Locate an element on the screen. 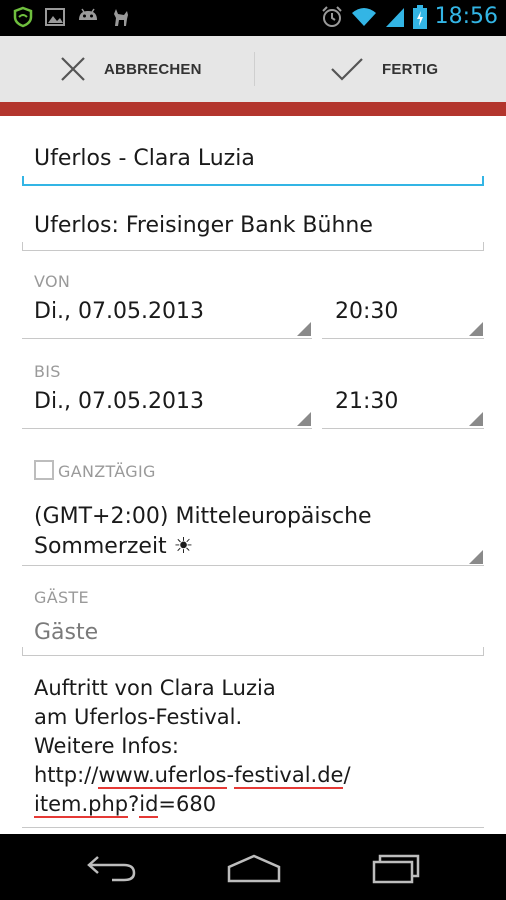  close-icon is located at coordinates (73, 69).